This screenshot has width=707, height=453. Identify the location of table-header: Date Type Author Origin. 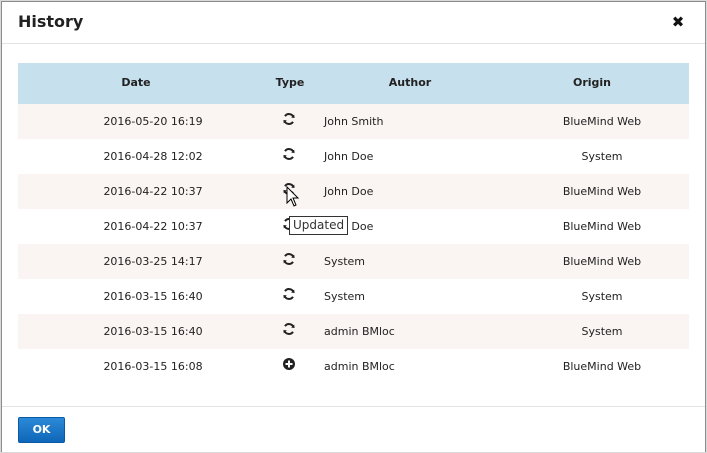
(353, 83).